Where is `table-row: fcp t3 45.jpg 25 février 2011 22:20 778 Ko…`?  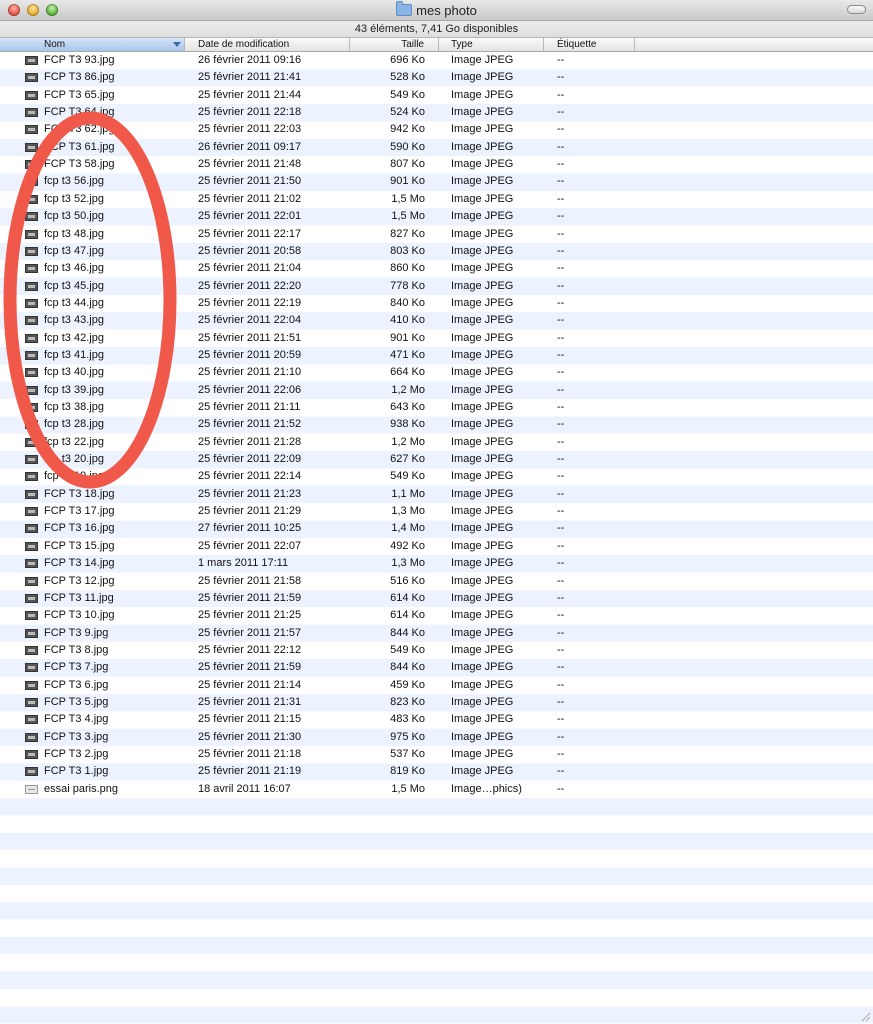 table-row: fcp t3 45.jpg 25 février 2011 22:20 778 Ko… is located at coordinates (436, 286).